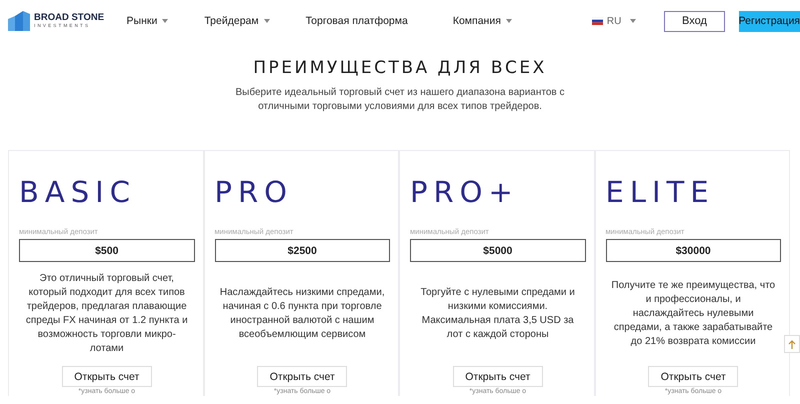  Describe the element at coordinates (633, 21) in the screenshot. I see `caret-icon` at that location.